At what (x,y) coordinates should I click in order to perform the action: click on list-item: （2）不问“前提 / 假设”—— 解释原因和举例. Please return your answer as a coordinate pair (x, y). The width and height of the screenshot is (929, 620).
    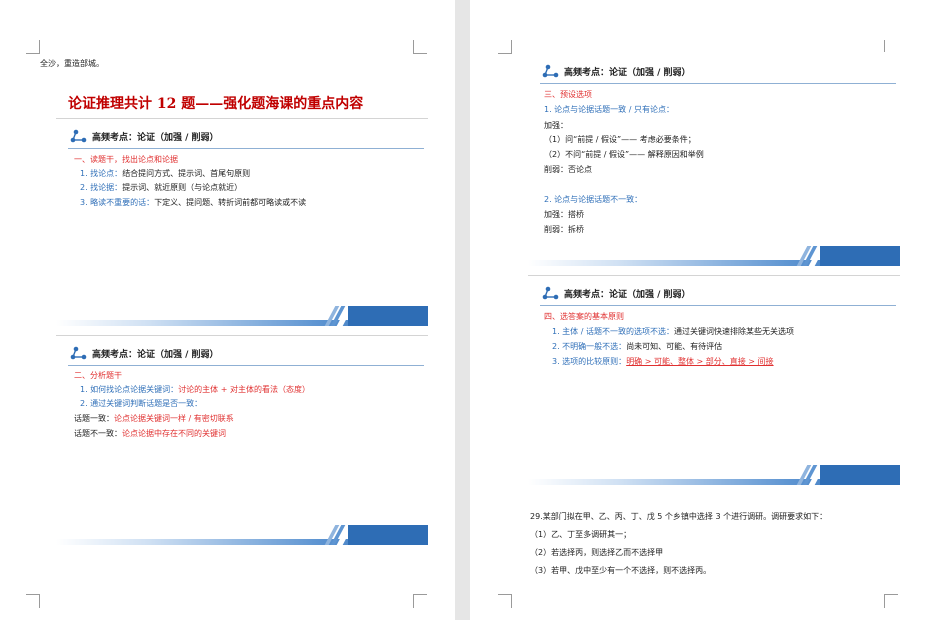
    Looking at the image, I should click on (624, 154).